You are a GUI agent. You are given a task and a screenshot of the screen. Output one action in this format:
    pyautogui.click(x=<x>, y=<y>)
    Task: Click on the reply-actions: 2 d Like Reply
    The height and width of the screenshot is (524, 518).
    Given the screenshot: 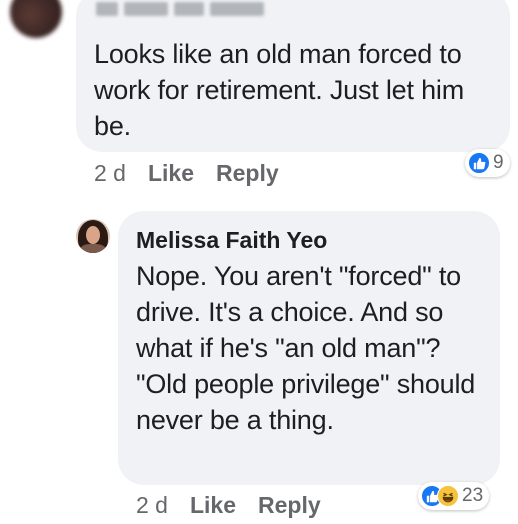 What is the action you would take?
    pyautogui.click(x=228, y=505)
    